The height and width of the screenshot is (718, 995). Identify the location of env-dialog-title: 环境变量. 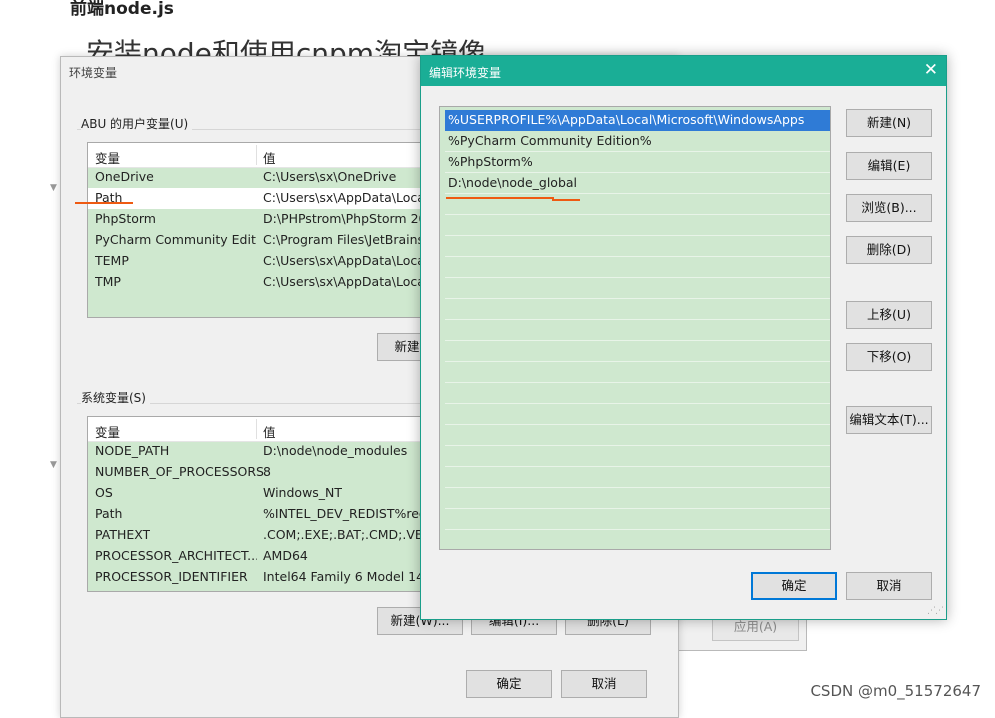
(93, 73).